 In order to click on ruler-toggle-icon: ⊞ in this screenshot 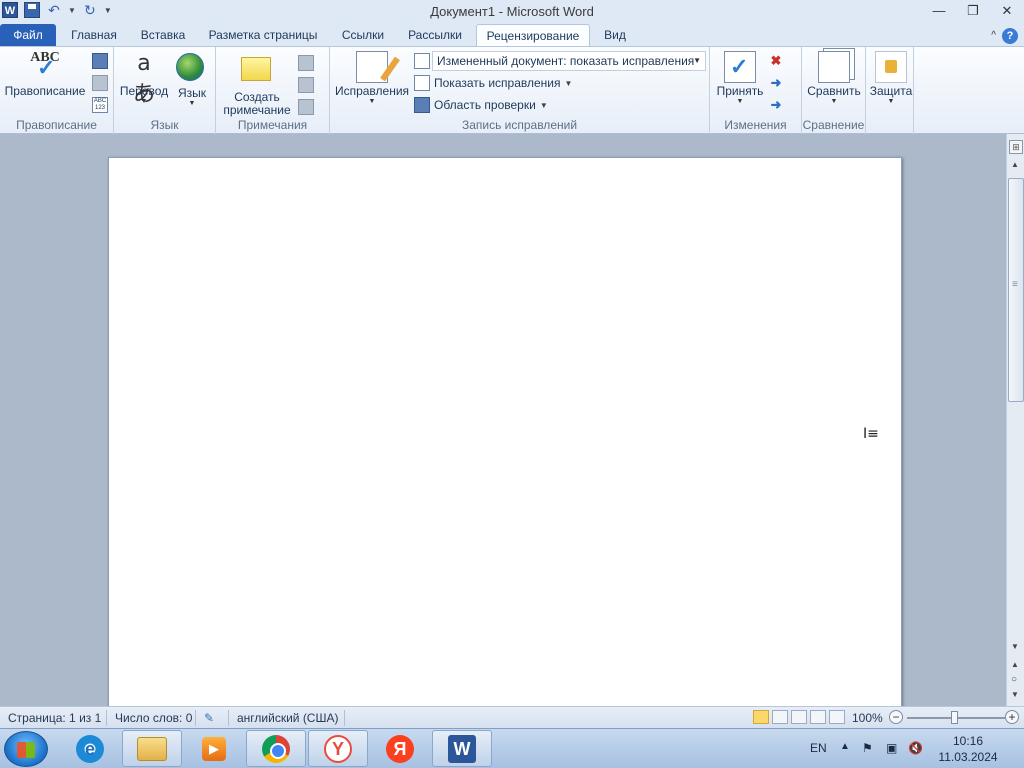, I will do `click(1016, 147)`.